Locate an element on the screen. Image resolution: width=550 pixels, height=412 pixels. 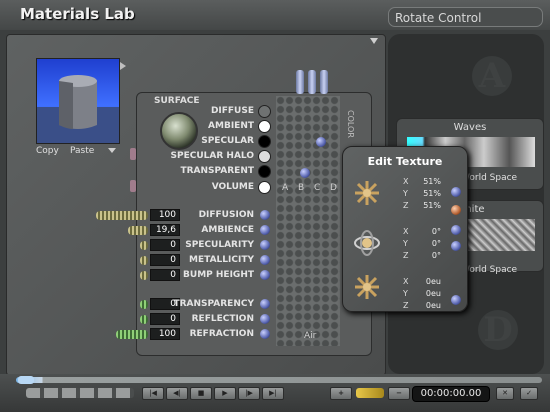
property-row-refraction: 100 REFRACTION is located at coordinates (195, 335).